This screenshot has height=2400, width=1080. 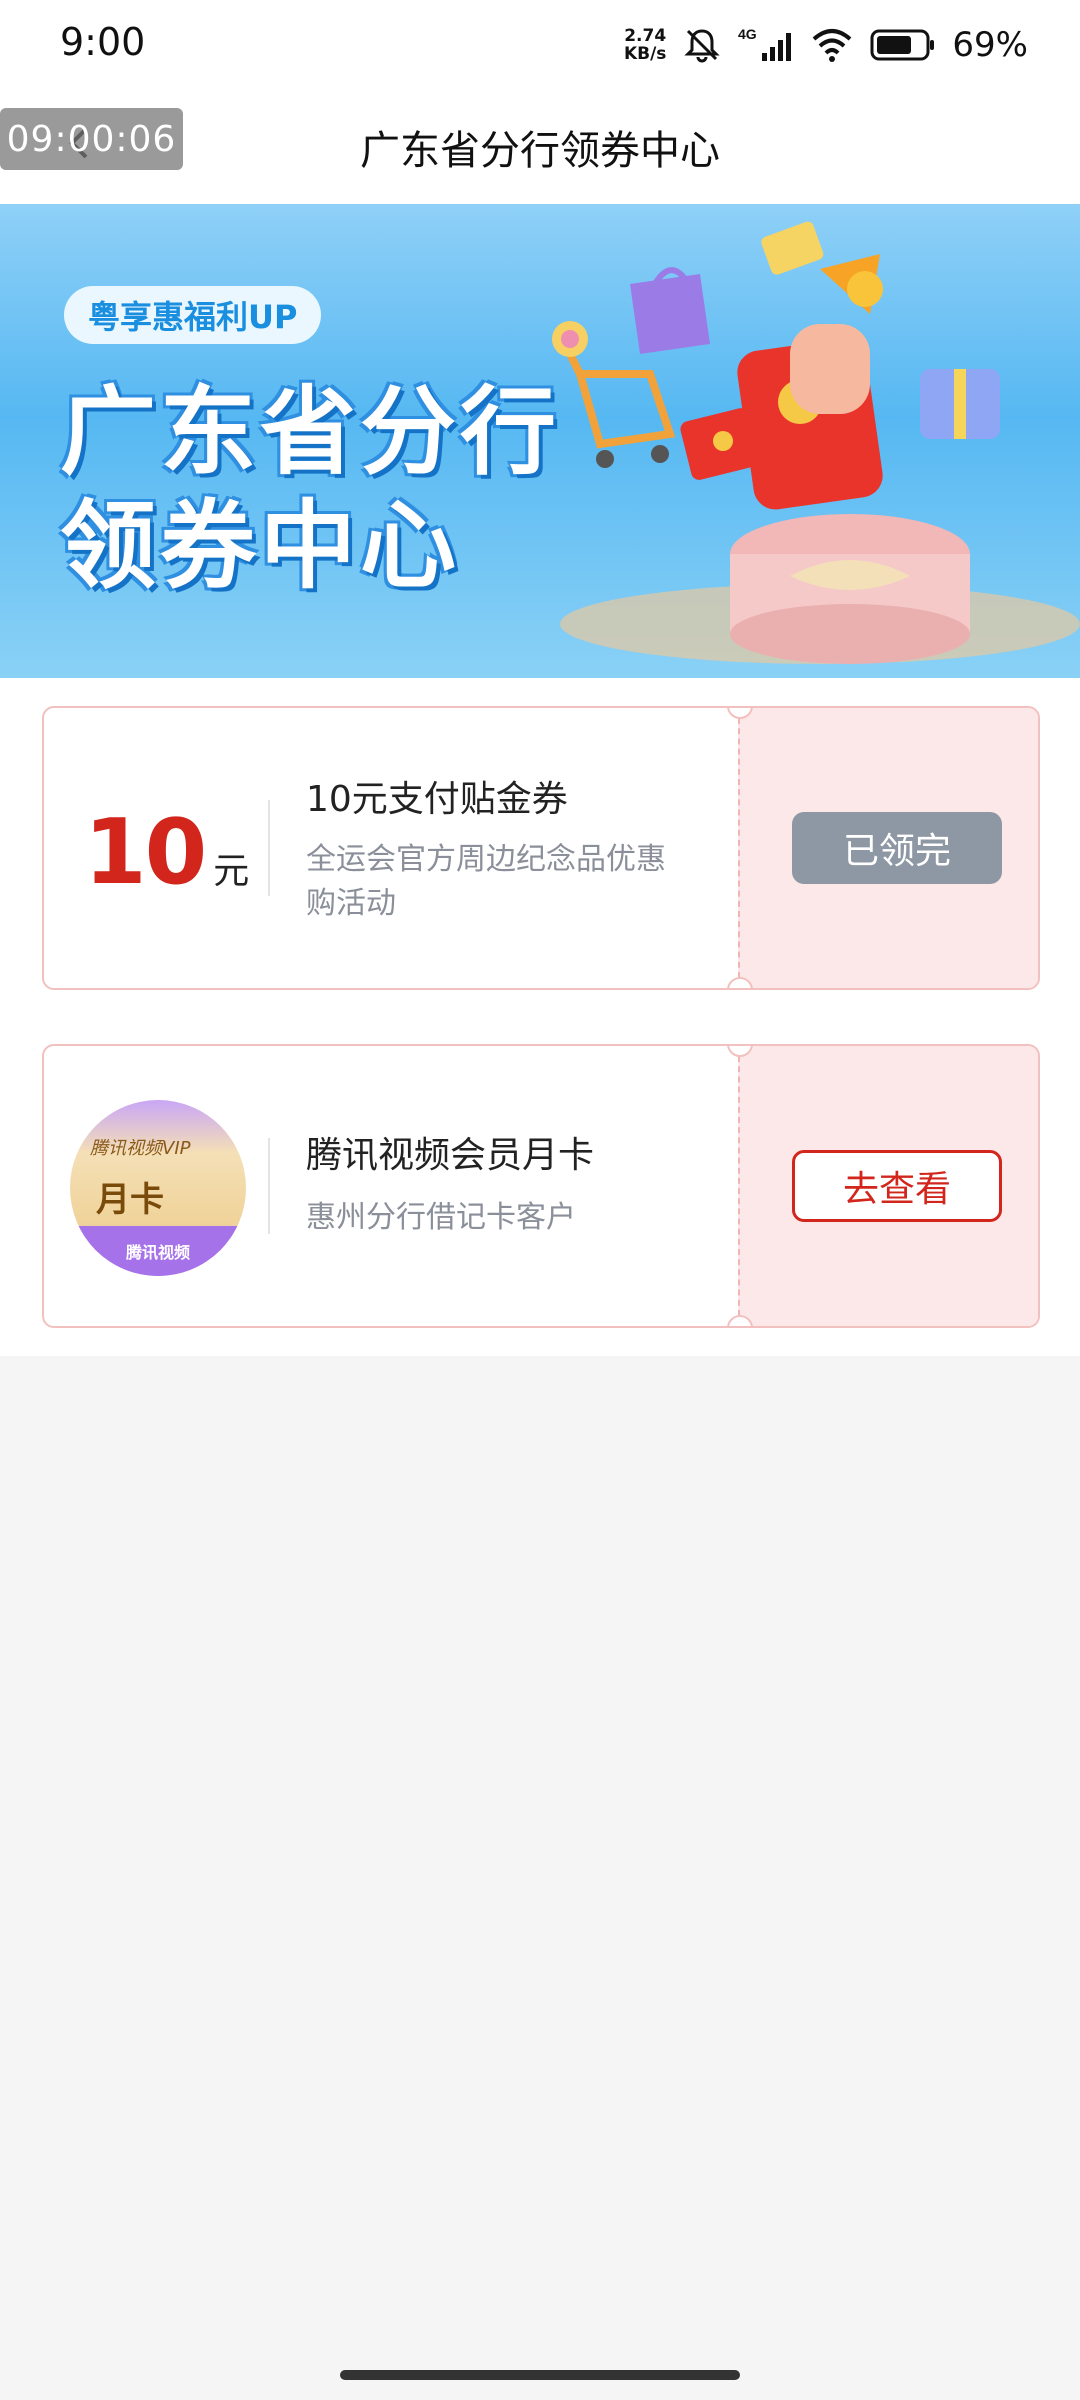 I want to click on banner-title-line2: 领券中心, so click(x=260, y=546).